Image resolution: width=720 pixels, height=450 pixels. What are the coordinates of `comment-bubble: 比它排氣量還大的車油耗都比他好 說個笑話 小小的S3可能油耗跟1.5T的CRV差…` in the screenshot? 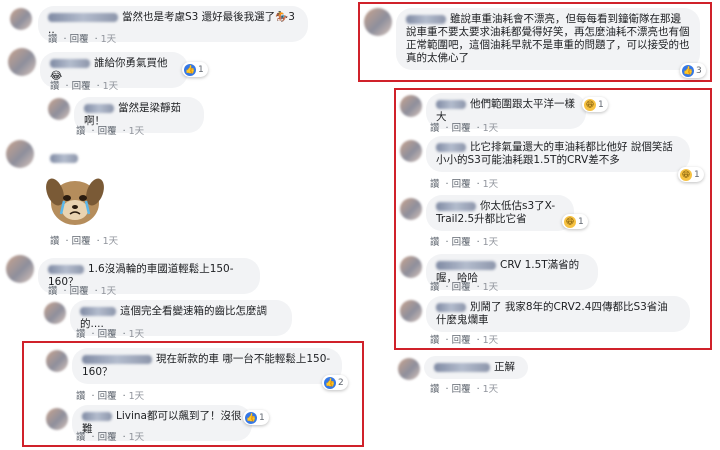 It's located at (558, 154).